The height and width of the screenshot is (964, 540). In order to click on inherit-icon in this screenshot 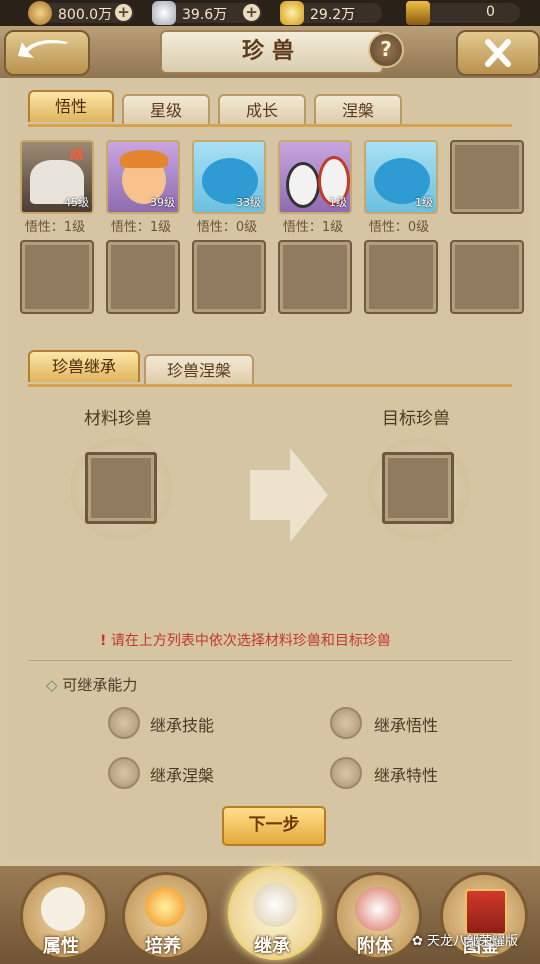, I will do `click(275, 905)`.